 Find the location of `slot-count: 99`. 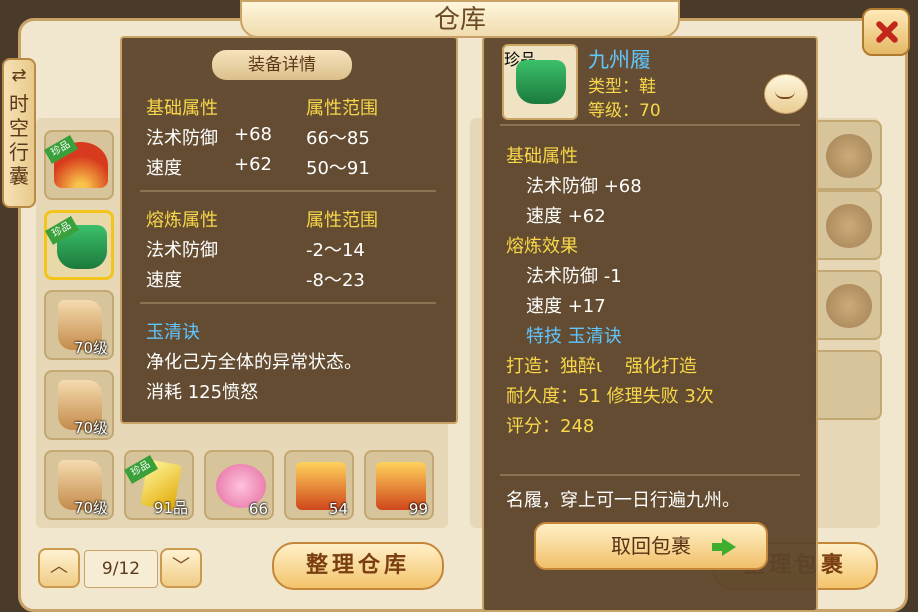

slot-count: 99 is located at coordinates (418, 509).